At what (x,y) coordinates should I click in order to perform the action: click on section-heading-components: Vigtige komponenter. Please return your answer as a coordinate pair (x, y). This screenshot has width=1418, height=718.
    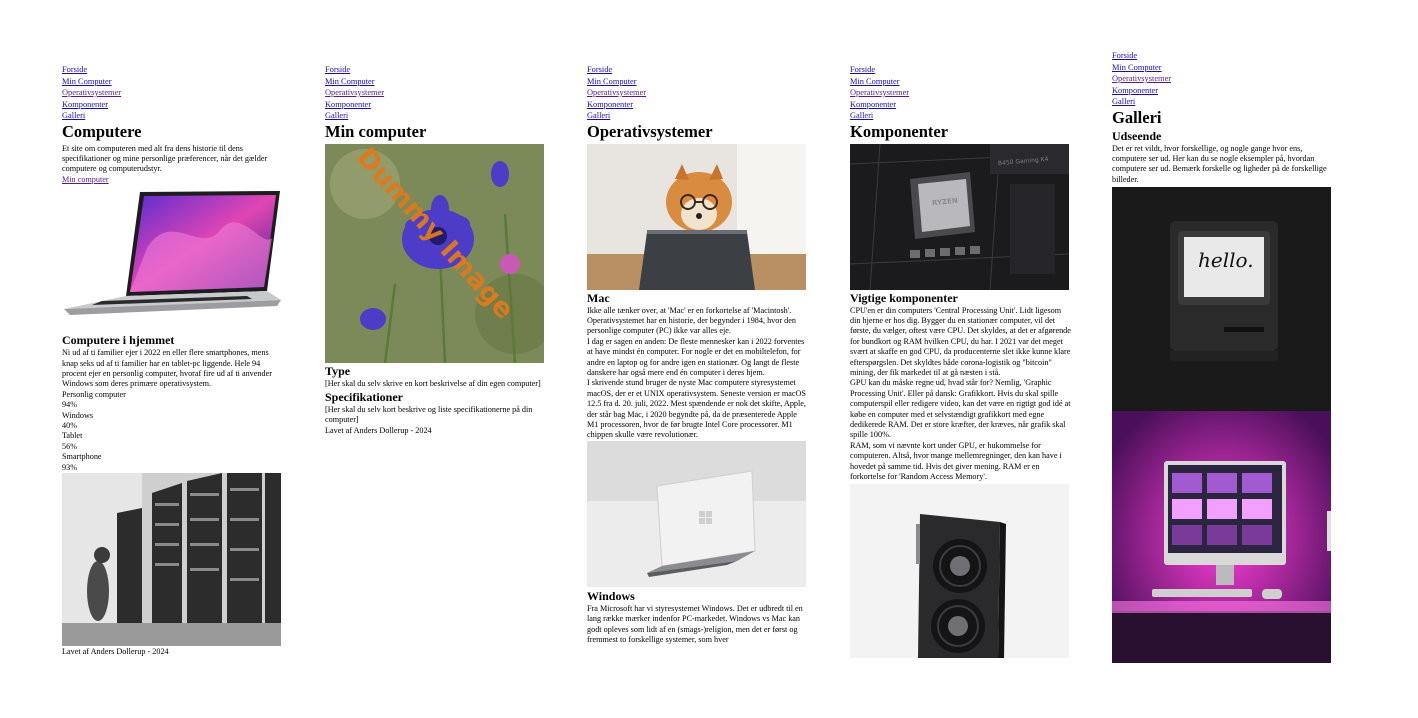
    Looking at the image, I should click on (904, 297).